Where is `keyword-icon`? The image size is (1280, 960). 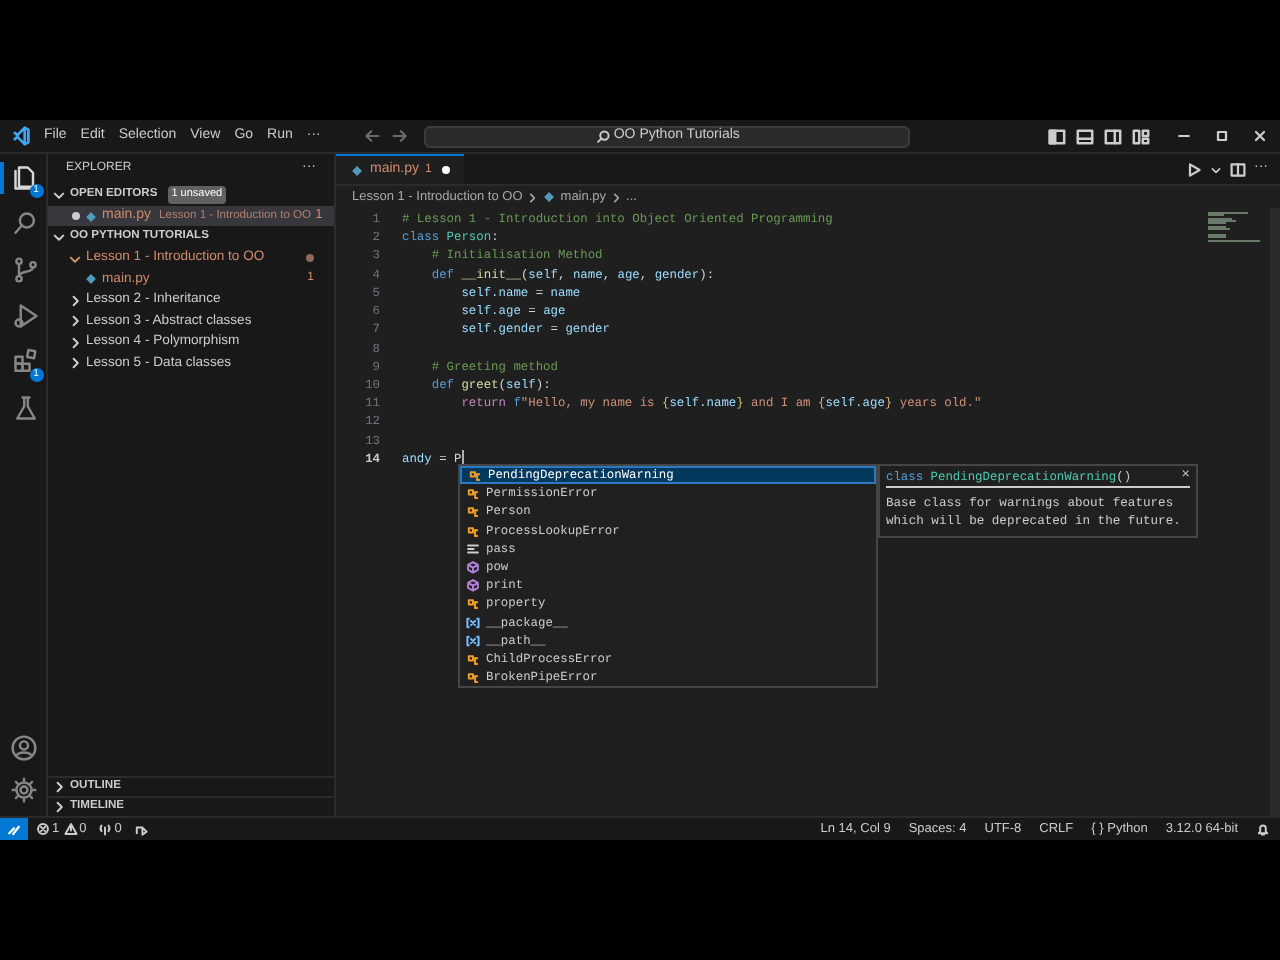 keyword-icon is located at coordinates (473, 548).